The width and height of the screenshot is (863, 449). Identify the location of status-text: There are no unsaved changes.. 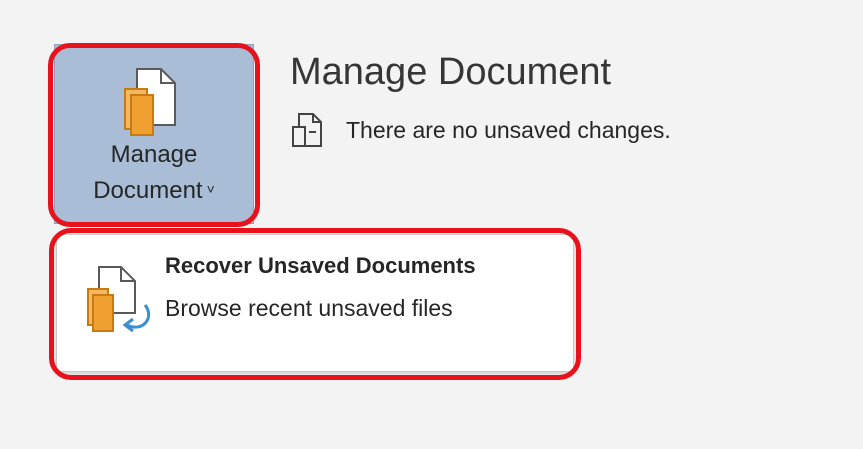
(508, 129).